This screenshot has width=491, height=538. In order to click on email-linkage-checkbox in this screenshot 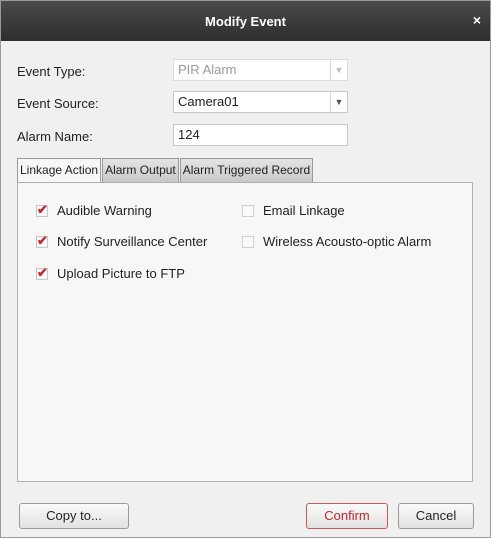, I will do `click(248, 210)`.